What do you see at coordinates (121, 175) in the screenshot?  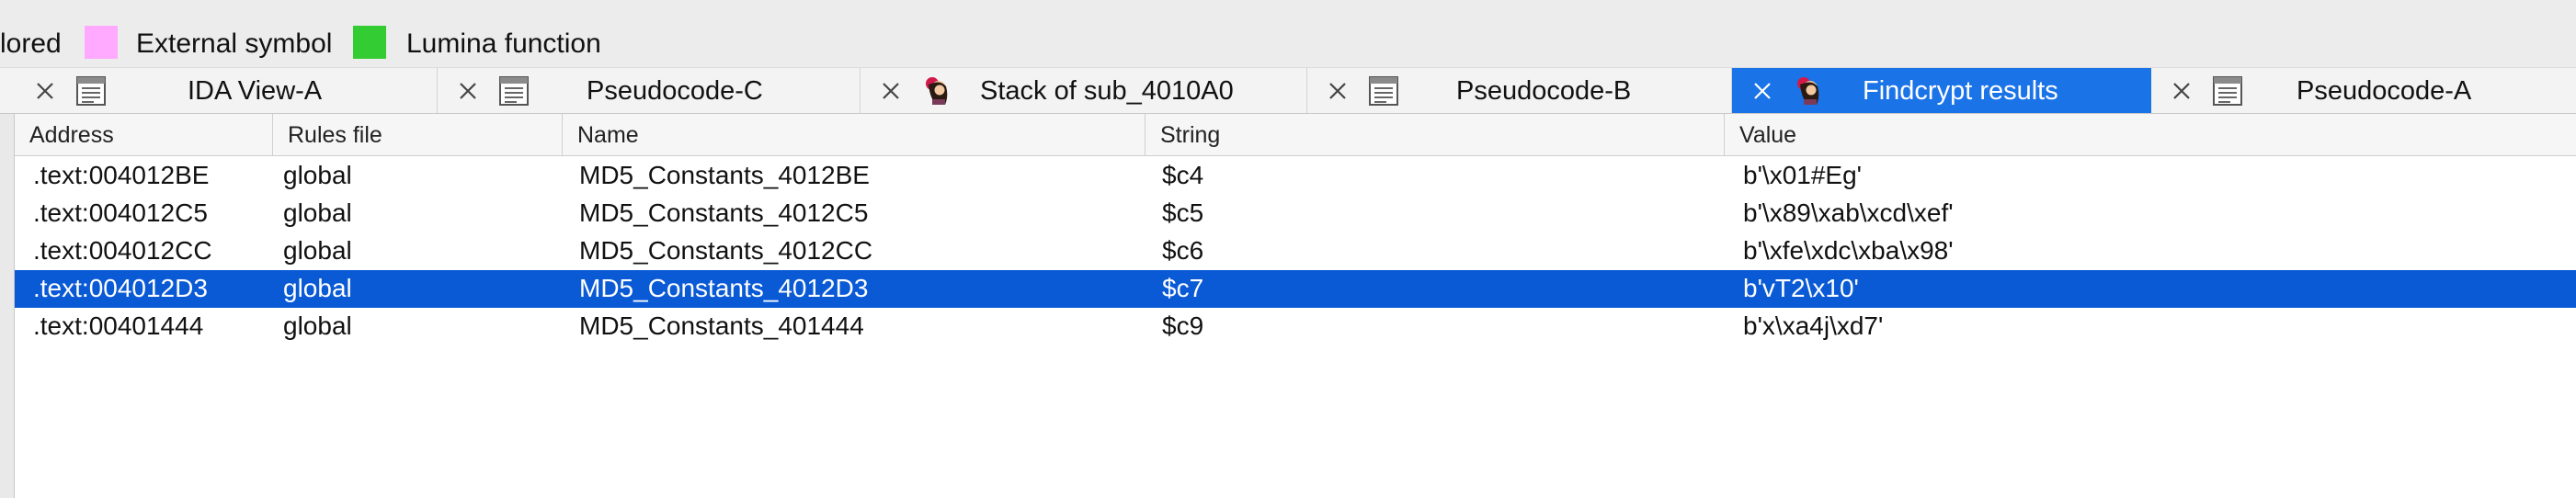 I see `cell-address: .text:004012BE` at bounding box center [121, 175].